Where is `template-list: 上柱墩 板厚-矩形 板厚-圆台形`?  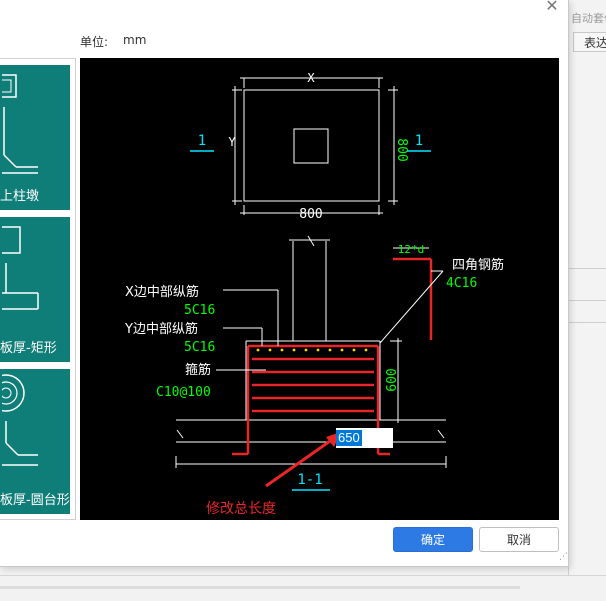
template-list: 上柱墩 板厚-矩形 板厚-圆台形 is located at coordinates (38, 289).